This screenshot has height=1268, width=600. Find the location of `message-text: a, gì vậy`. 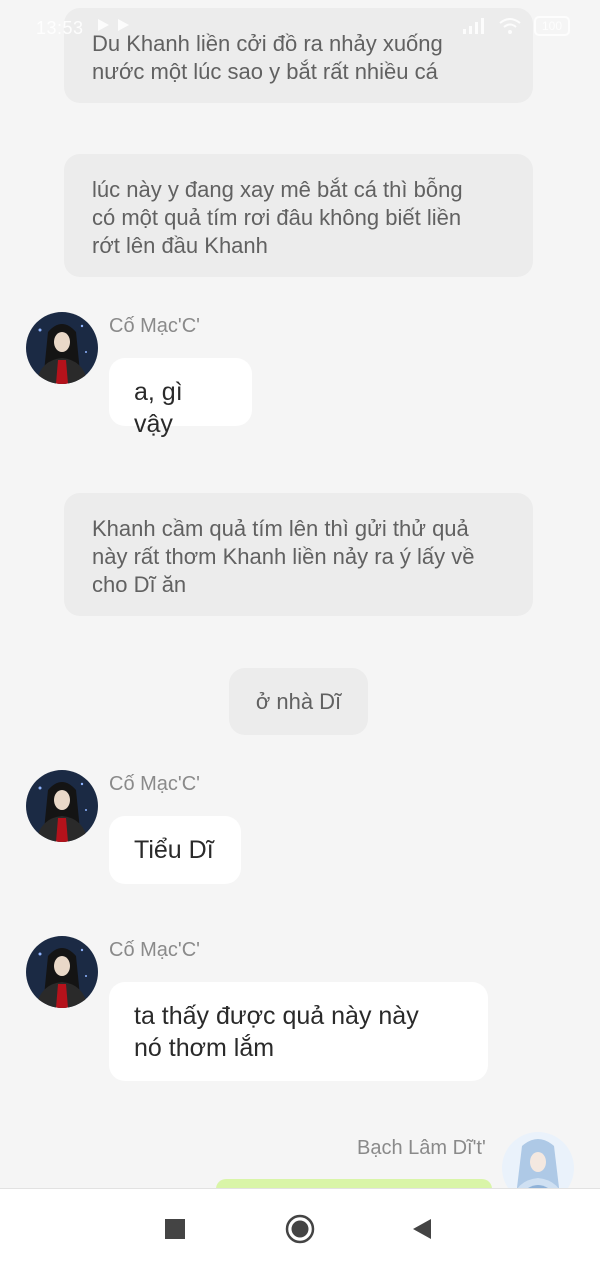

message-text: a, gì vậy is located at coordinates (158, 408).